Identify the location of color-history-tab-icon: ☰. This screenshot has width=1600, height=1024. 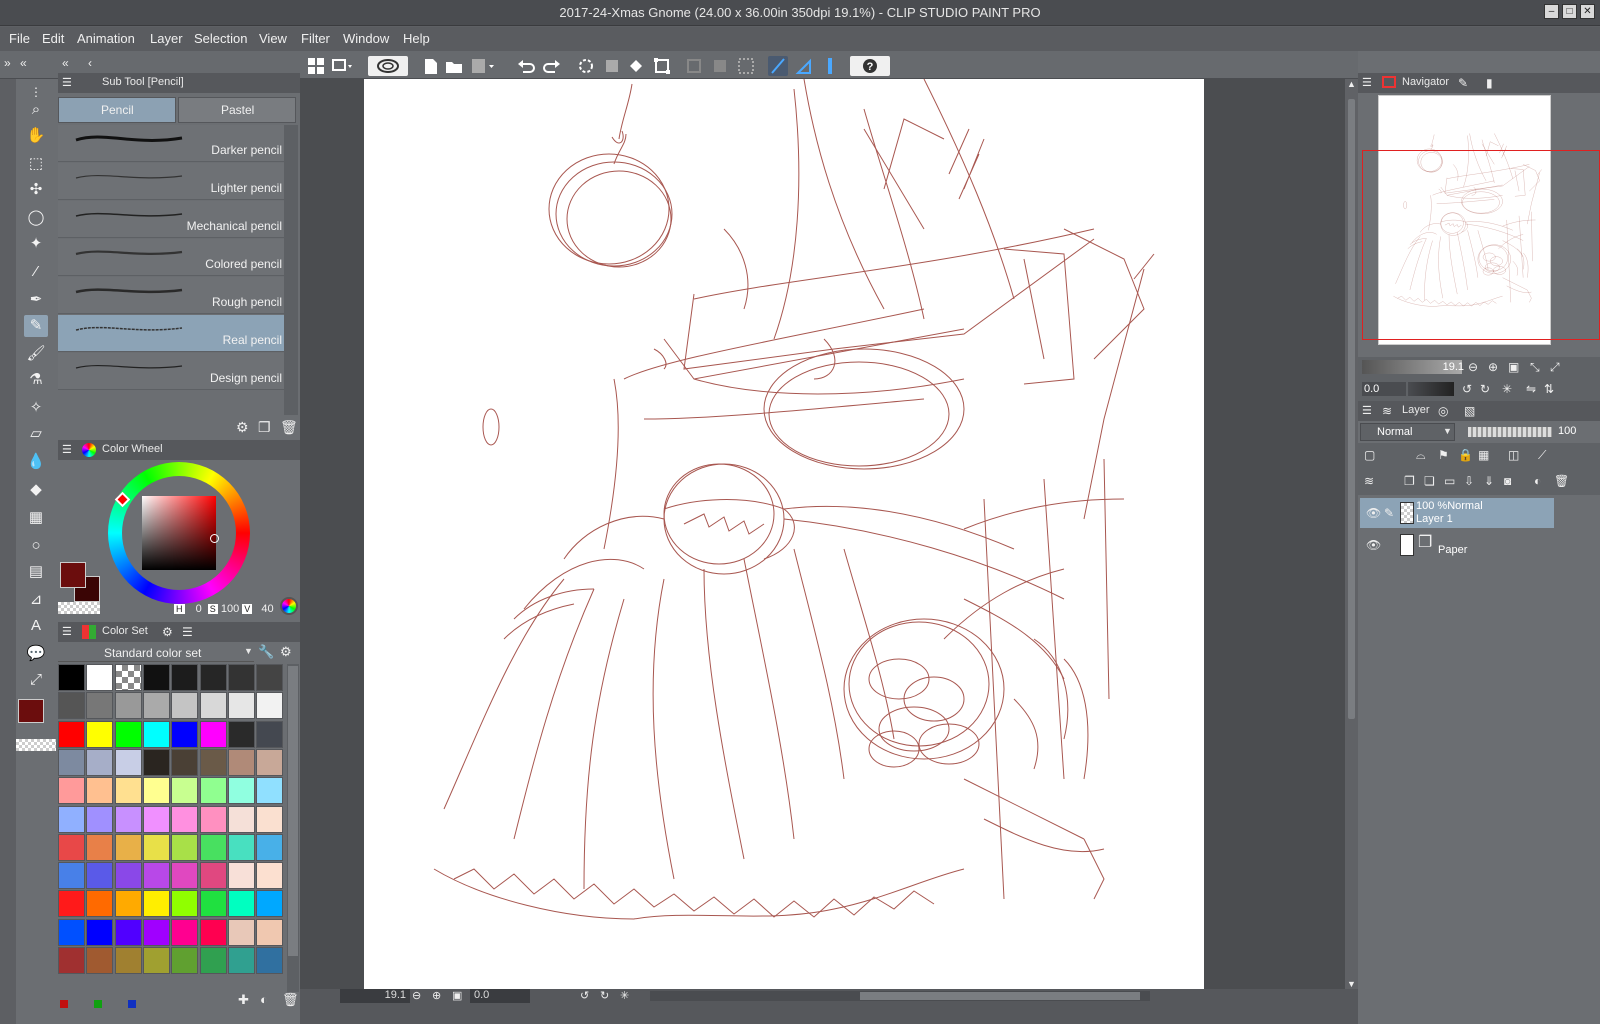
(187, 632).